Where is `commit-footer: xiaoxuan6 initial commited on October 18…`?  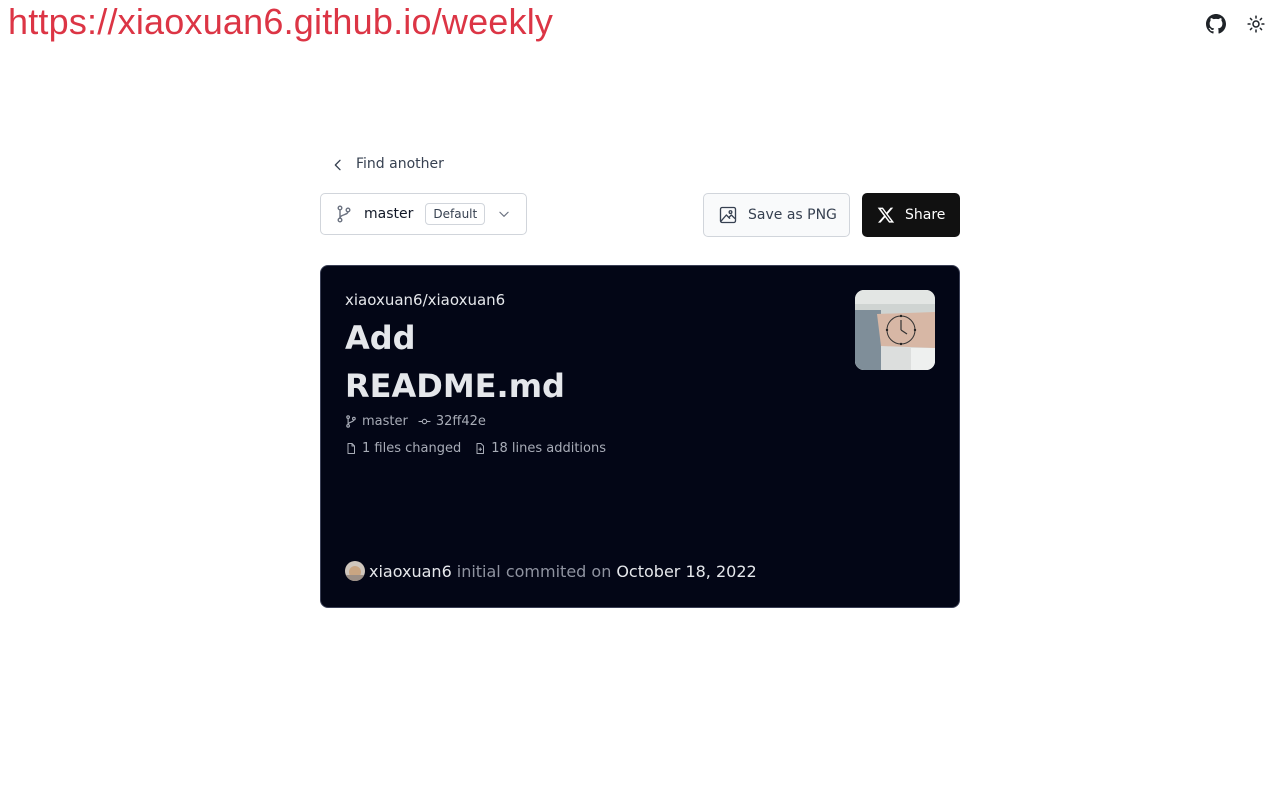
commit-footer: xiaoxuan6 initial commited on October 18… is located at coordinates (551, 571).